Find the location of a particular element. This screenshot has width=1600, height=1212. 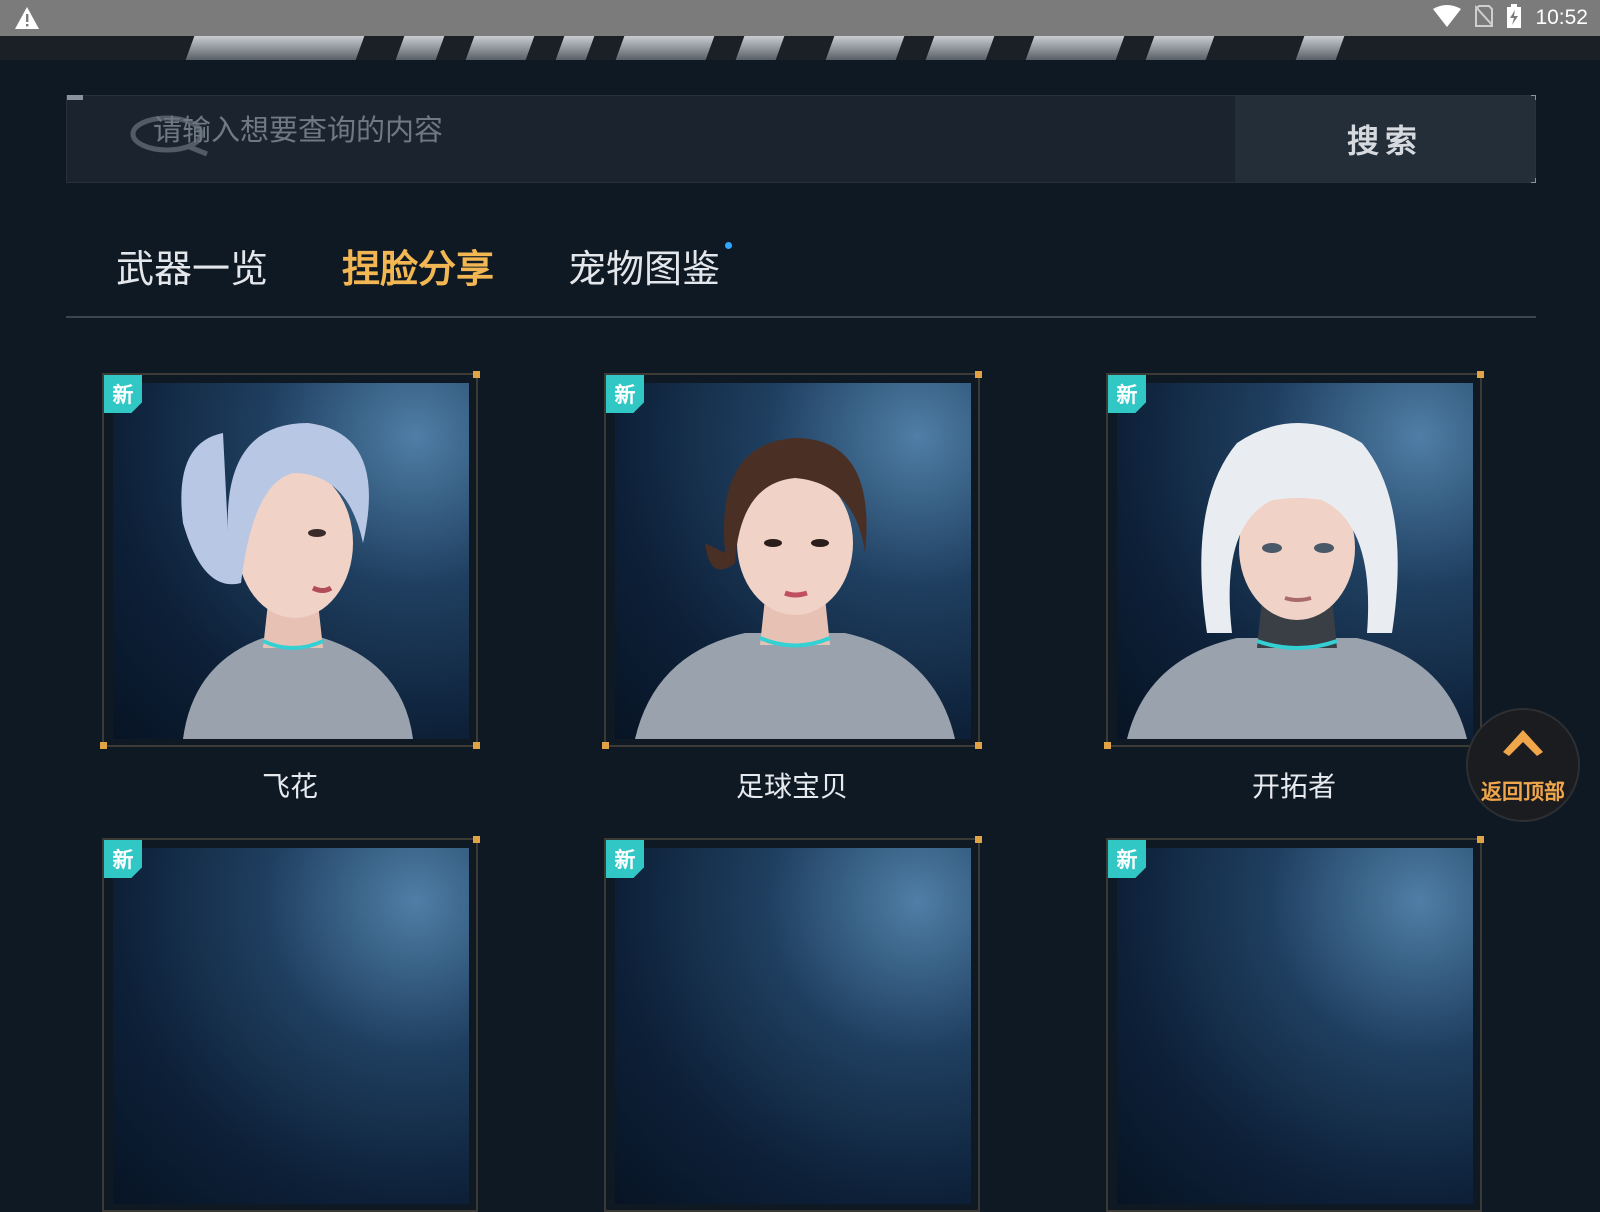

character-name: 开拓者 is located at coordinates (1293, 786).